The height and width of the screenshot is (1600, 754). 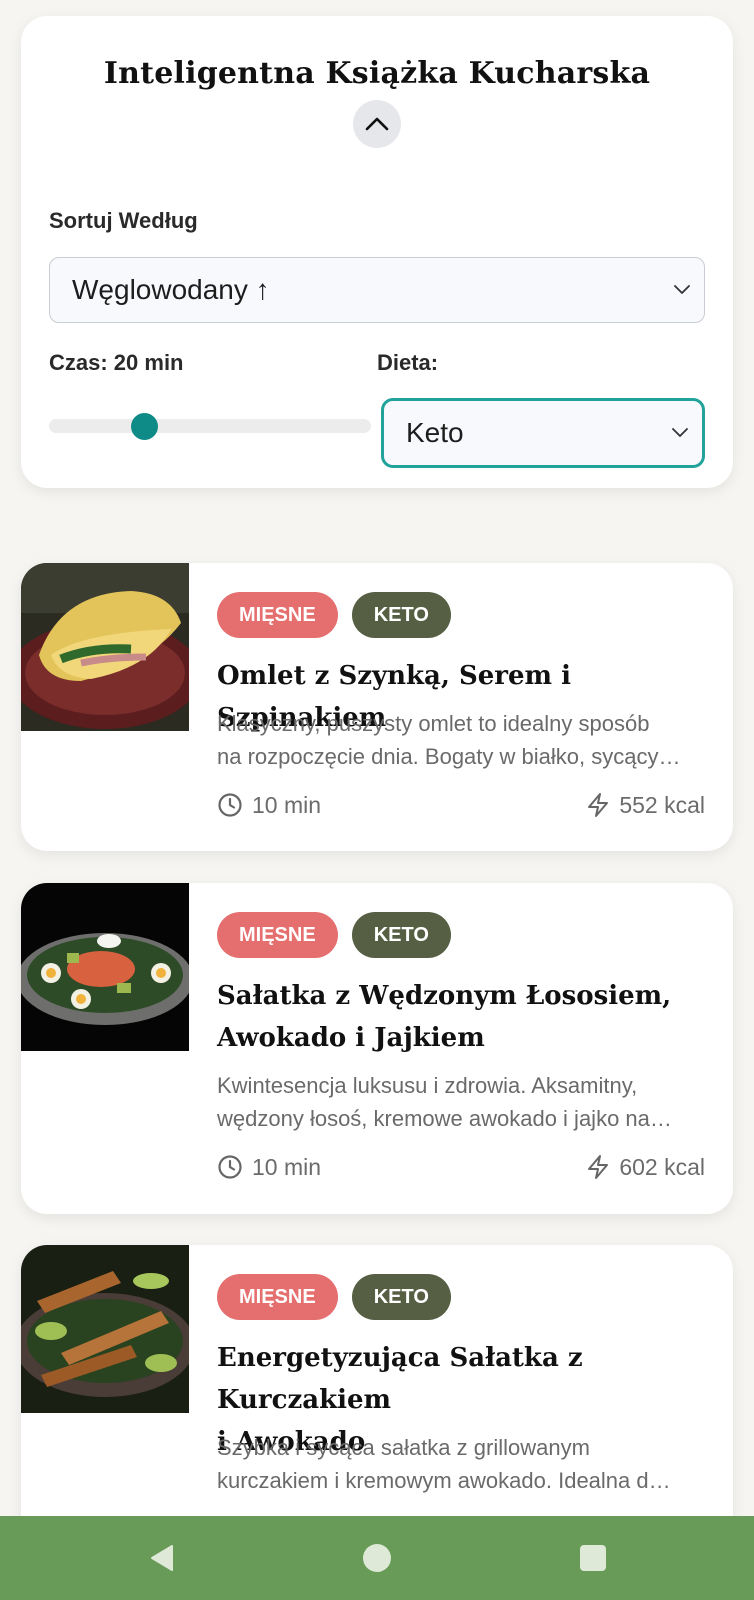 I want to click on recipe-kcal: 552 kcal, so click(x=645, y=805).